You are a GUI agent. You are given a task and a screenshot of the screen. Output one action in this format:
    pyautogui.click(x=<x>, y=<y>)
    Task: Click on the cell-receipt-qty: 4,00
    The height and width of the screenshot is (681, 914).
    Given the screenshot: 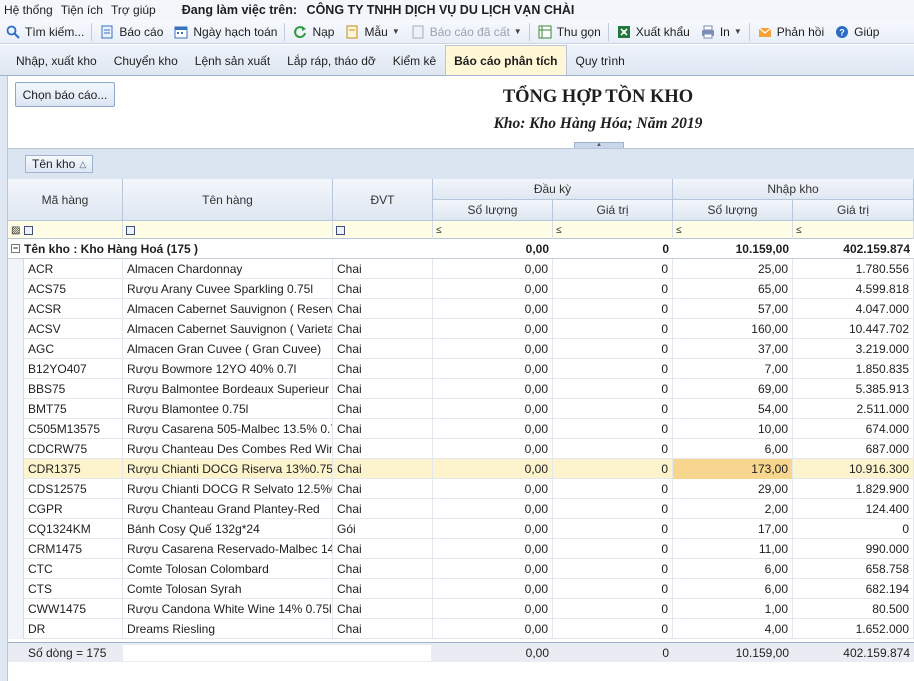 What is the action you would take?
    pyautogui.click(x=733, y=629)
    